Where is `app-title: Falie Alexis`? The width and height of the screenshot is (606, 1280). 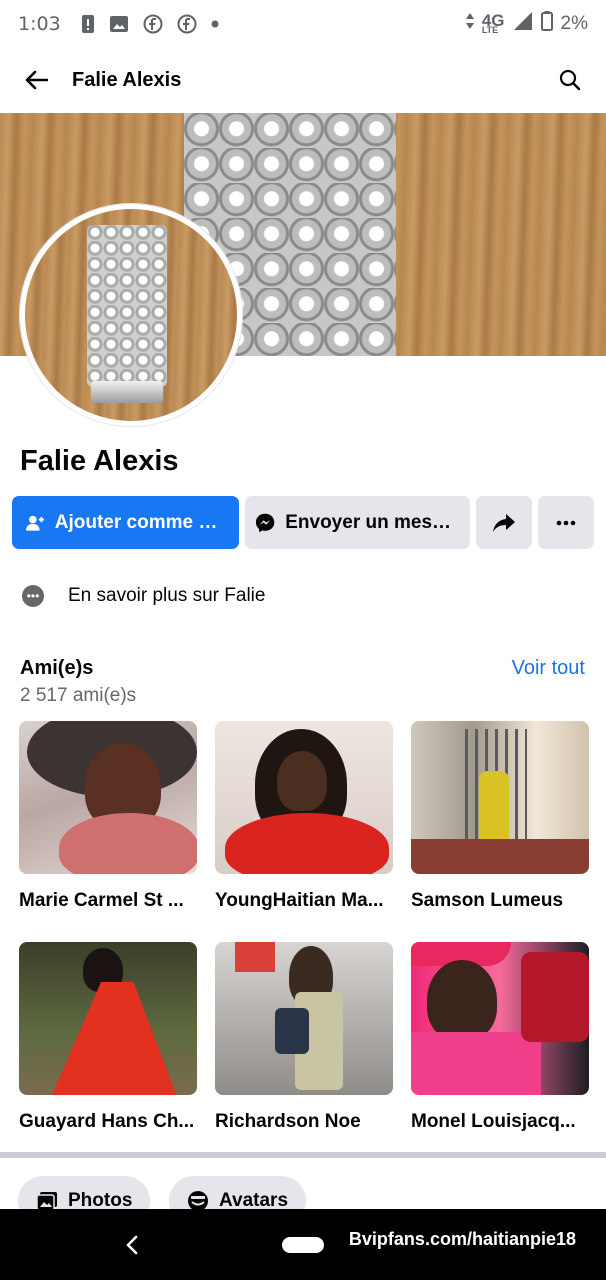
app-title: Falie Alexis is located at coordinates (127, 79).